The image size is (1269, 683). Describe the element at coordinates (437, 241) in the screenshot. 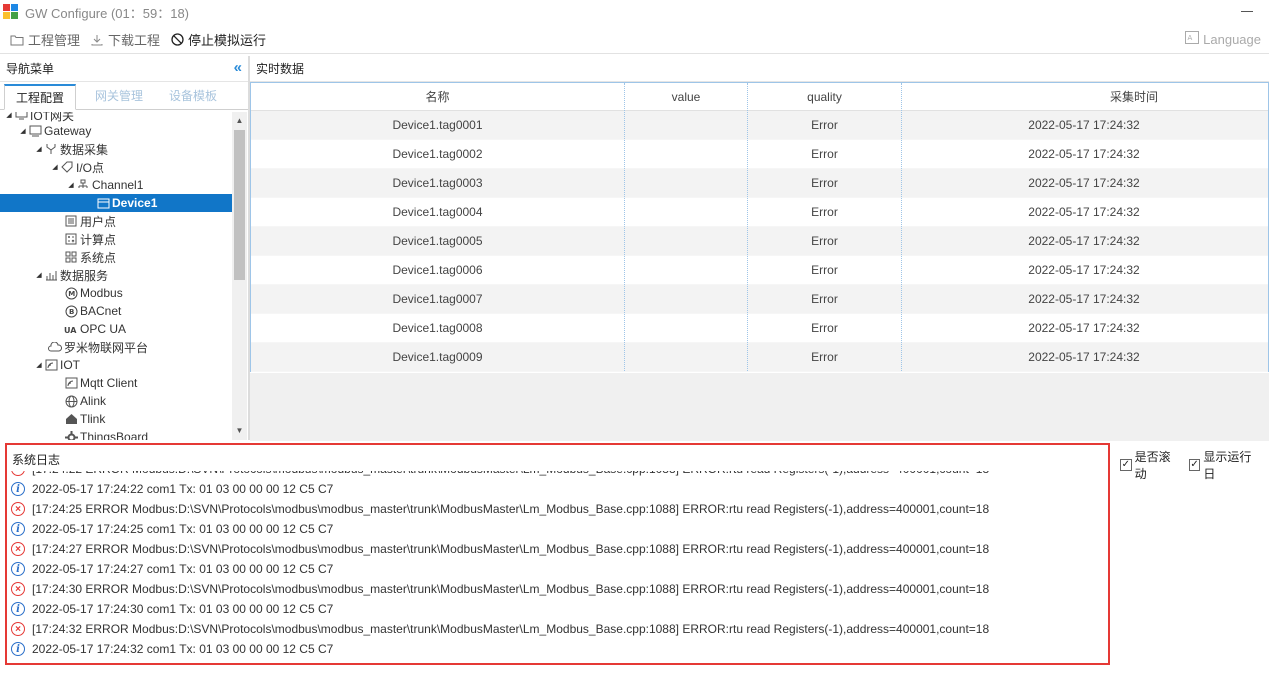

I see `cell-name: Device1.tag0005` at that location.